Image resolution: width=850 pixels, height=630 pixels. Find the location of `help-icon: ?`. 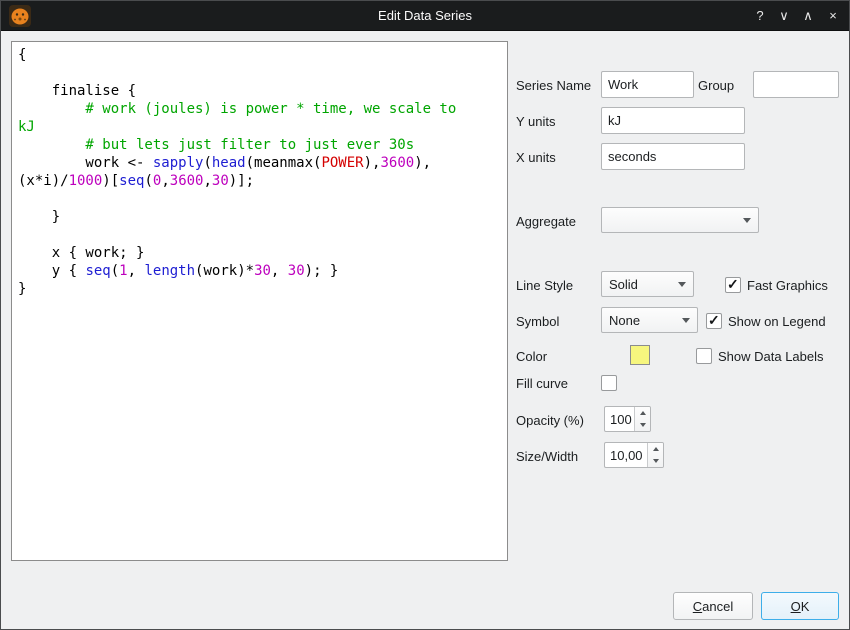

help-icon: ? is located at coordinates (760, 16).